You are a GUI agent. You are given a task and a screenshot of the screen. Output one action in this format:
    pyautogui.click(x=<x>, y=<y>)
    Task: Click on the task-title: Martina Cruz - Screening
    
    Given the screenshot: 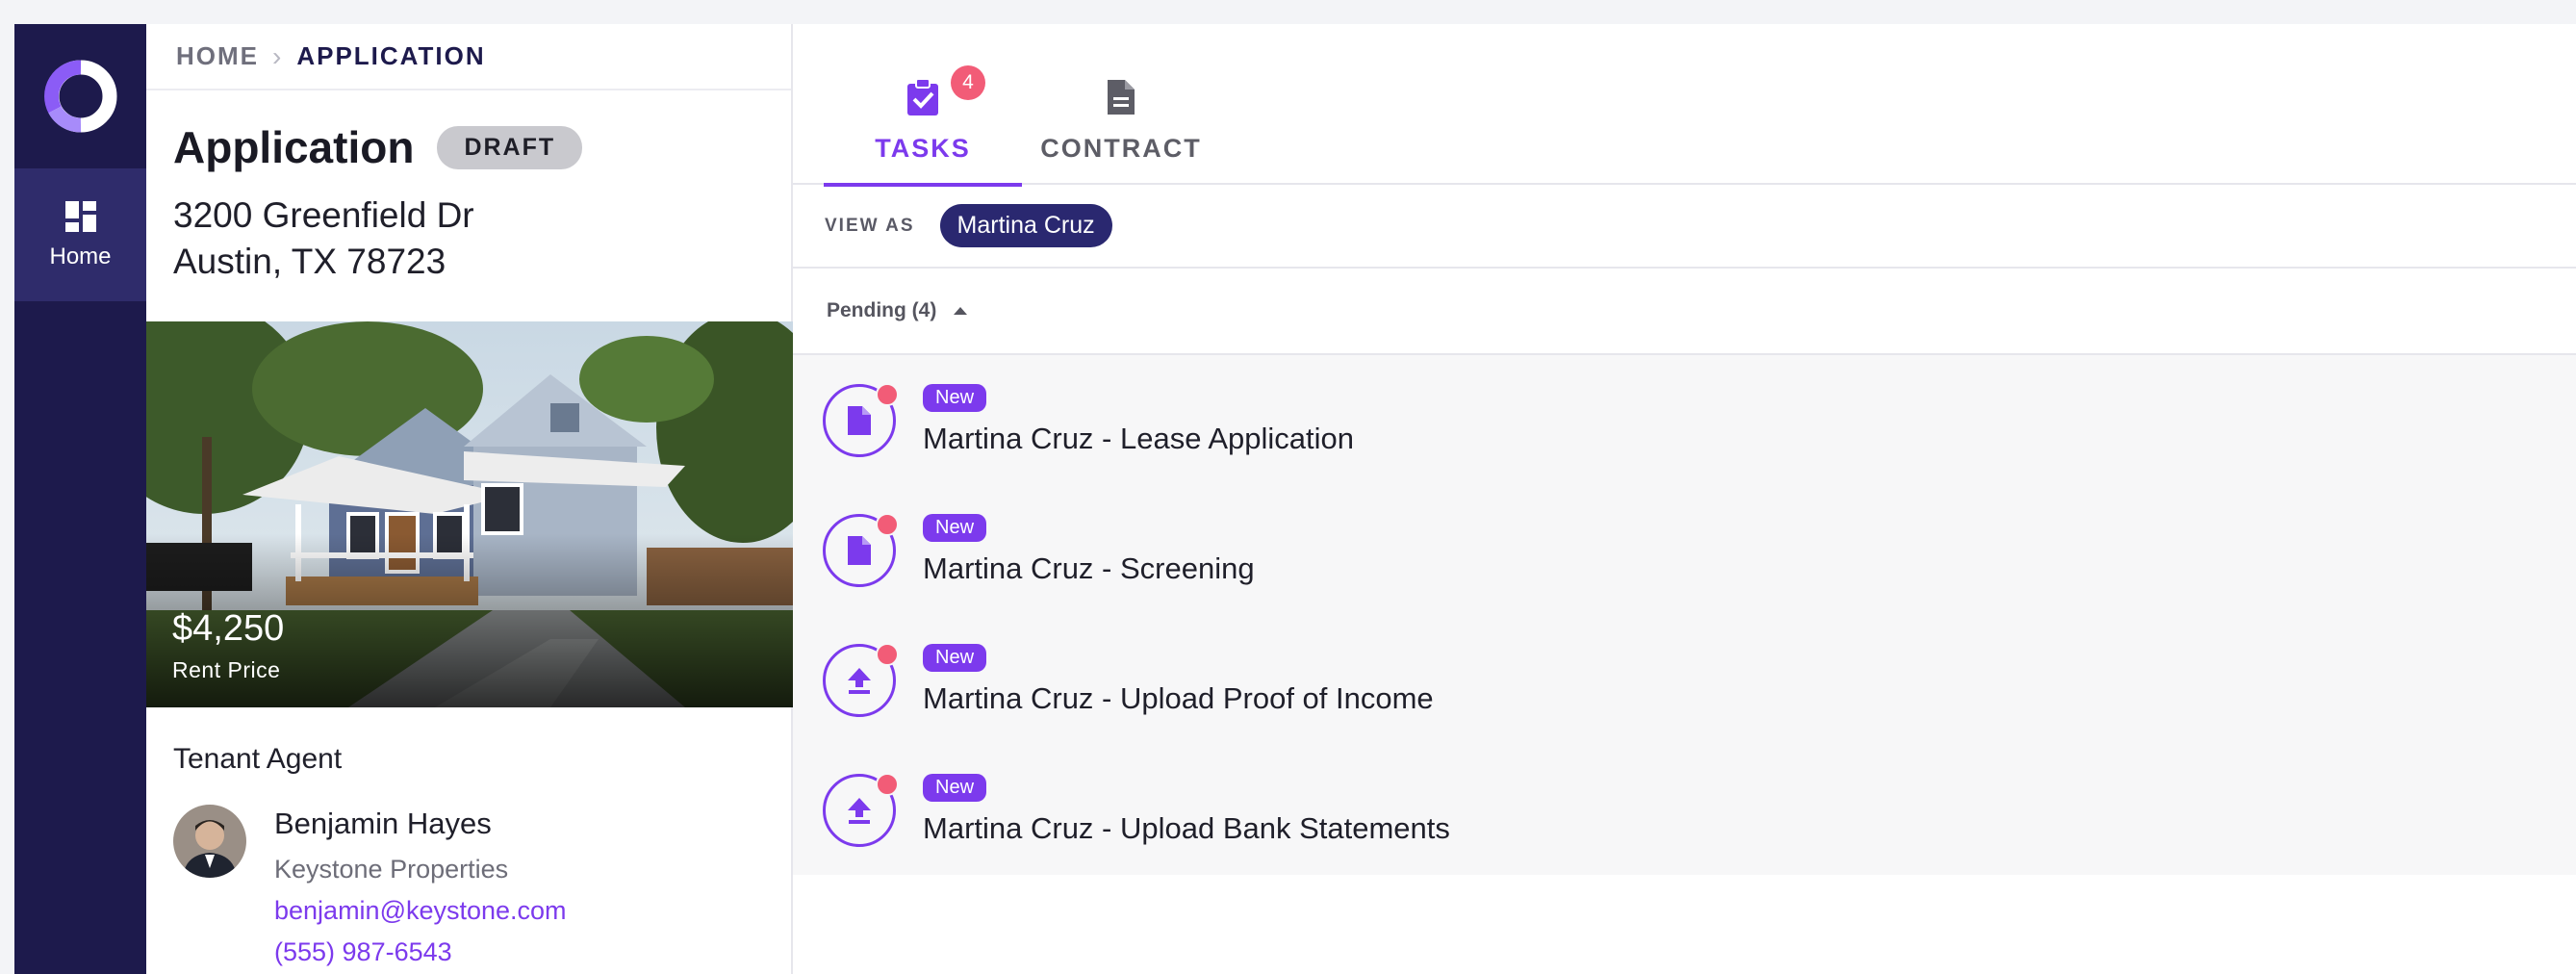 What is the action you would take?
    pyautogui.click(x=1089, y=568)
    